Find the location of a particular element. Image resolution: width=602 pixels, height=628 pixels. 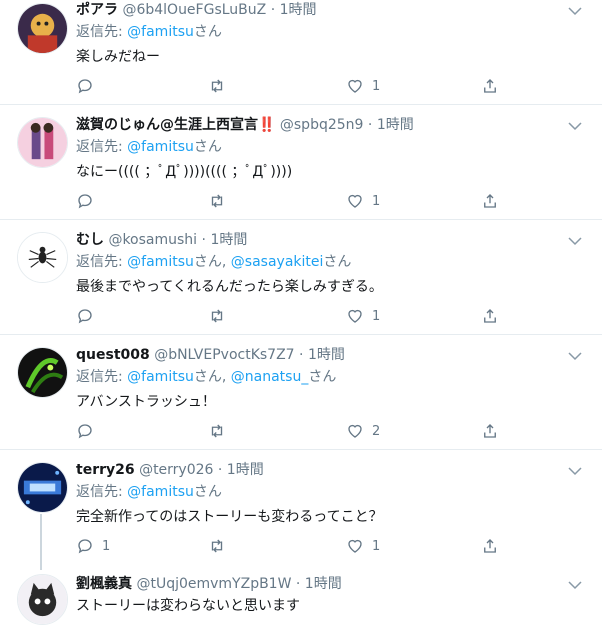

thread-connector is located at coordinates (41, 542).